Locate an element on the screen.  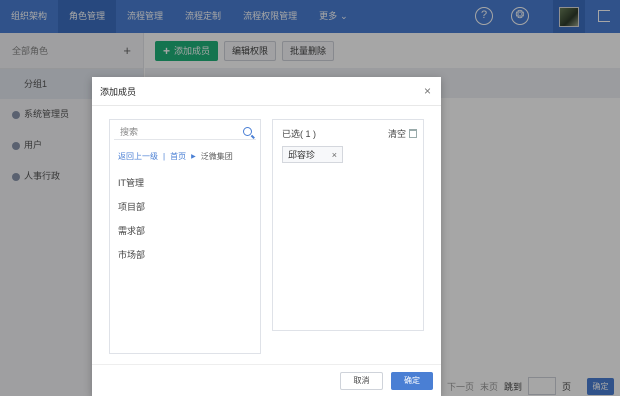
dialog-footer: 取消 确定 is located at coordinates (266, 380).